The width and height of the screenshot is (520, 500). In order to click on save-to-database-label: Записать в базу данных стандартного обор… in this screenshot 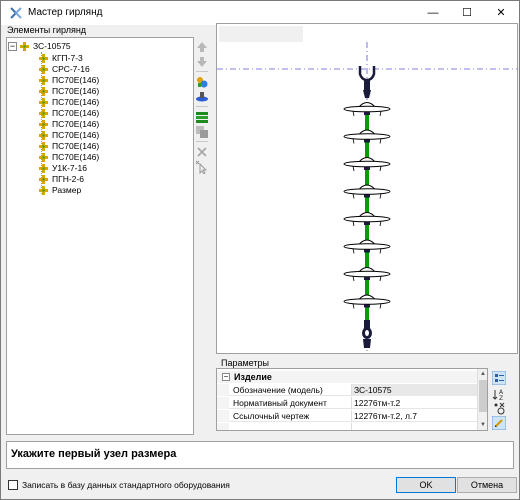, I will do `click(126, 485)`.